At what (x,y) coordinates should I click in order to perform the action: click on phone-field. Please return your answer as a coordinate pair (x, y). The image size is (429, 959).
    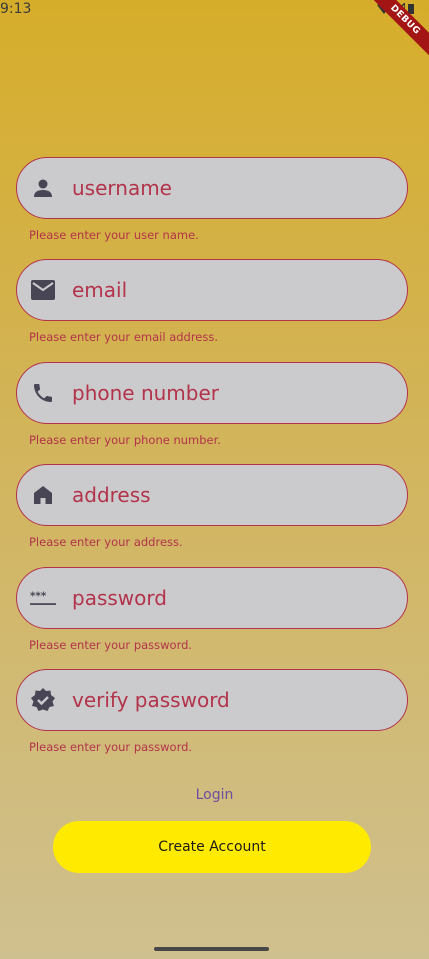
    Looking at the image, I should click on (212, 393).